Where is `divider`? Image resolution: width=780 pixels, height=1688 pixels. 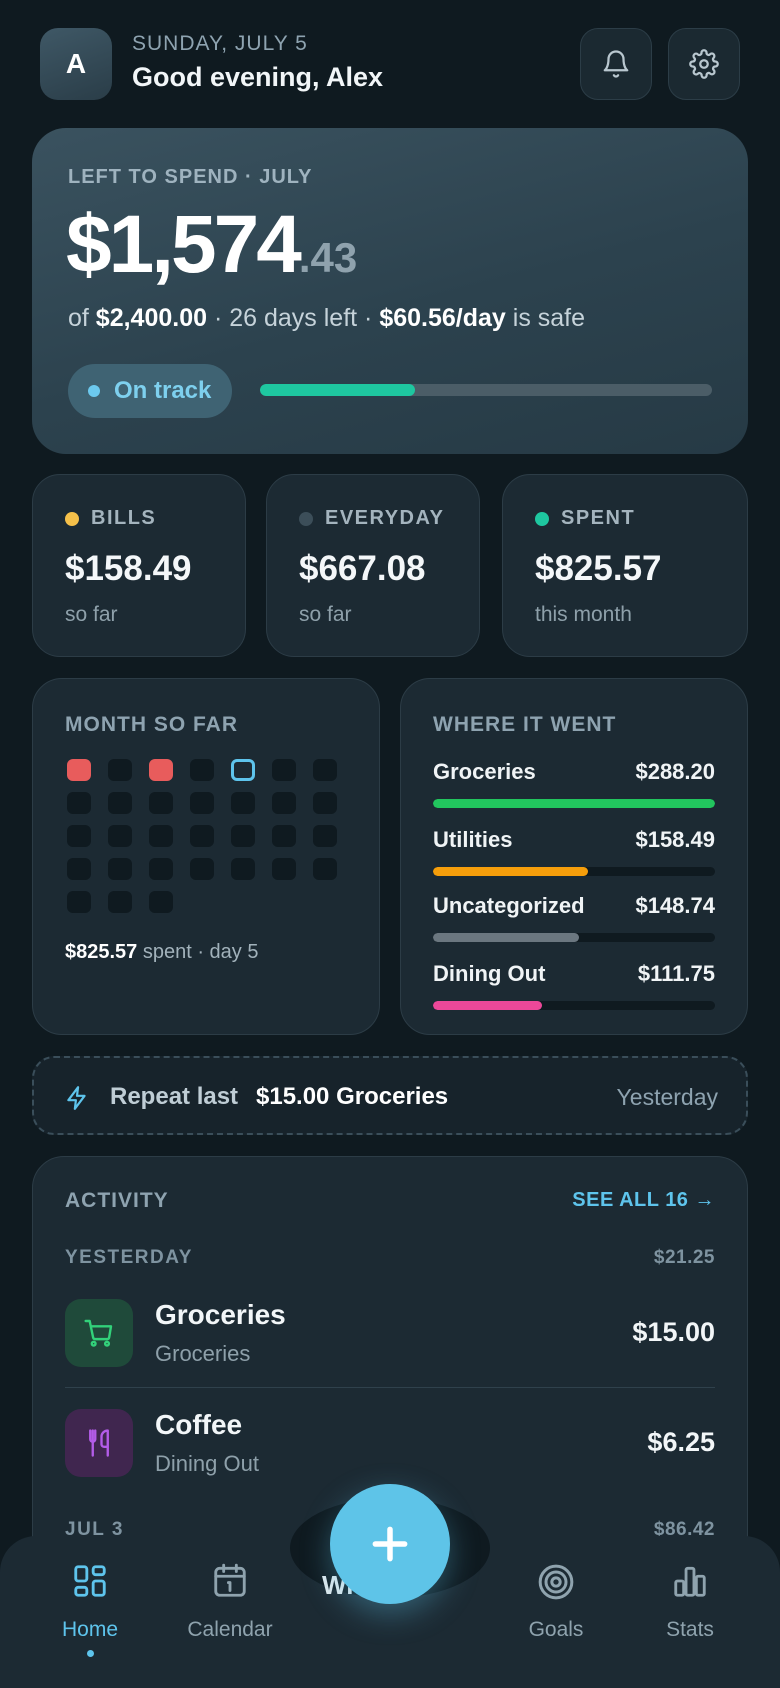 divider is located at coordinates (390, 1387).